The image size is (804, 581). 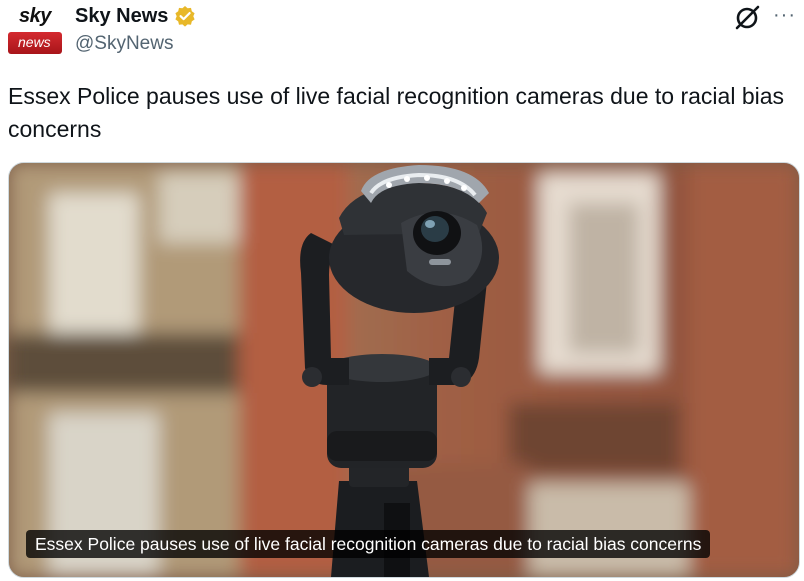 What do you see at coordinates (135, 44) in the screenshot?
I see `handle-link: @SkyNews` at bounding box center [135, 44].